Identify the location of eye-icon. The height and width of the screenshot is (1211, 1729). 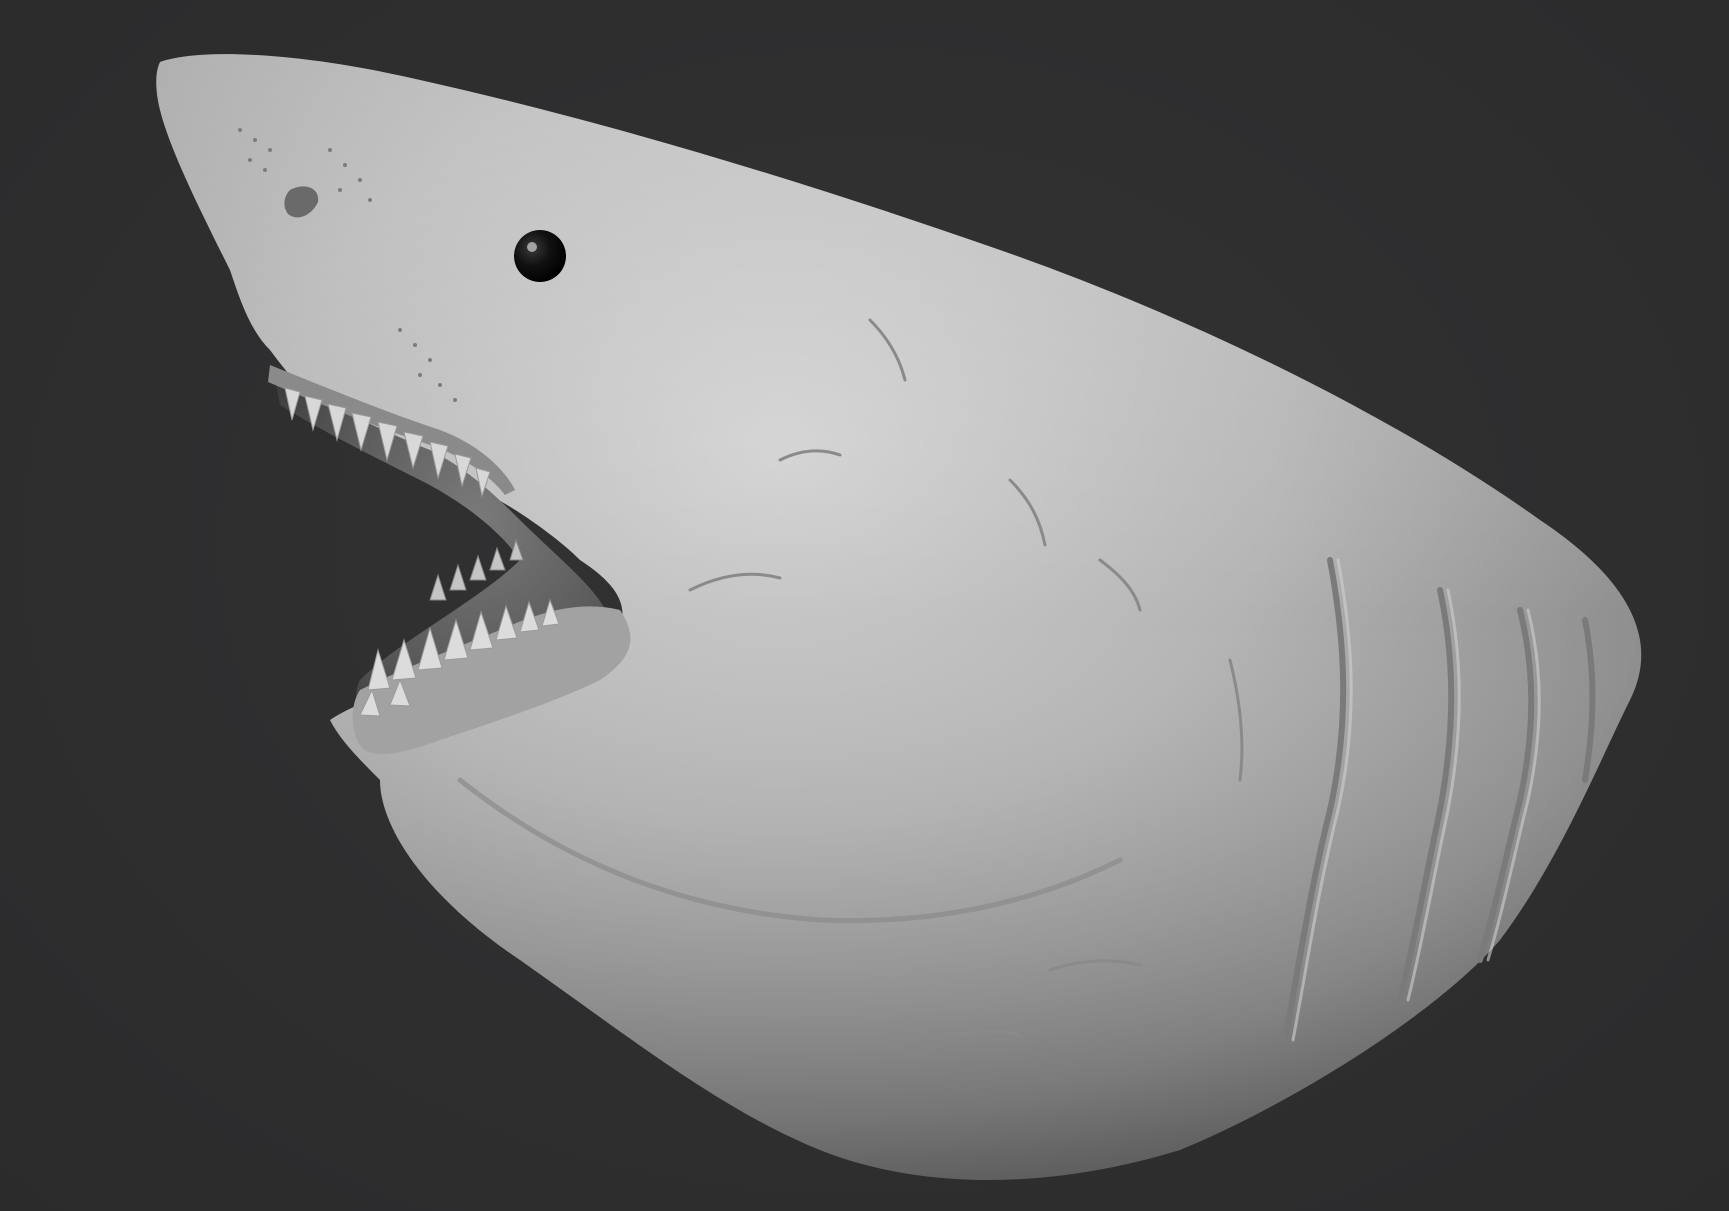
(540, 256).